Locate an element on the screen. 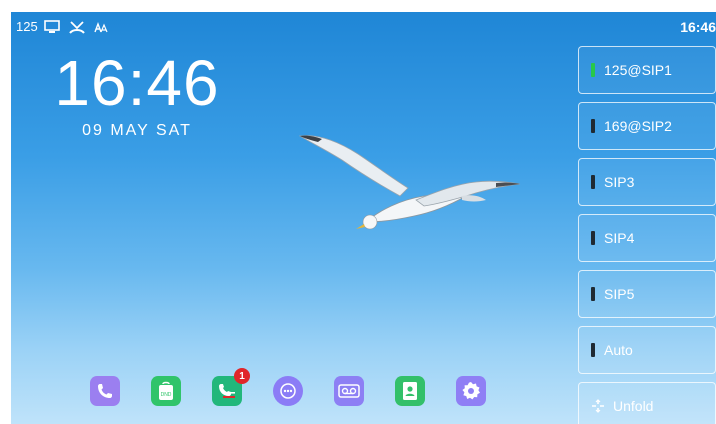  settings-icon is located at coordinates (471, 391).